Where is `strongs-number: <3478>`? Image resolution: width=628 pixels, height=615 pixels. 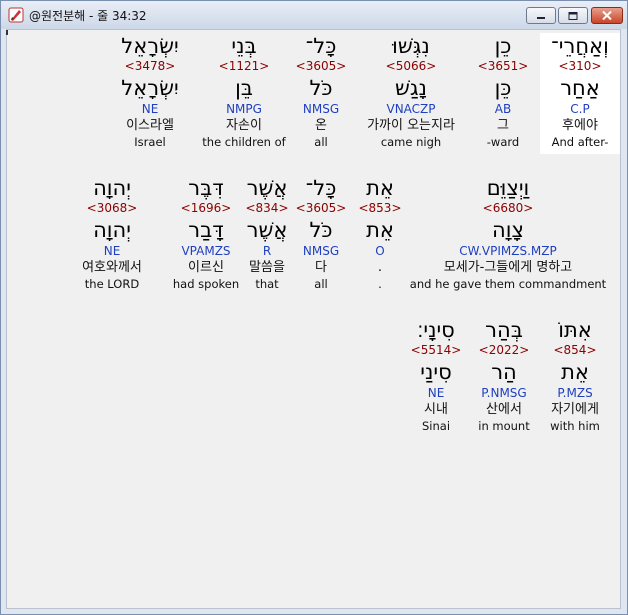 strongs-number: <3478> is located at coordinates (150, 66).